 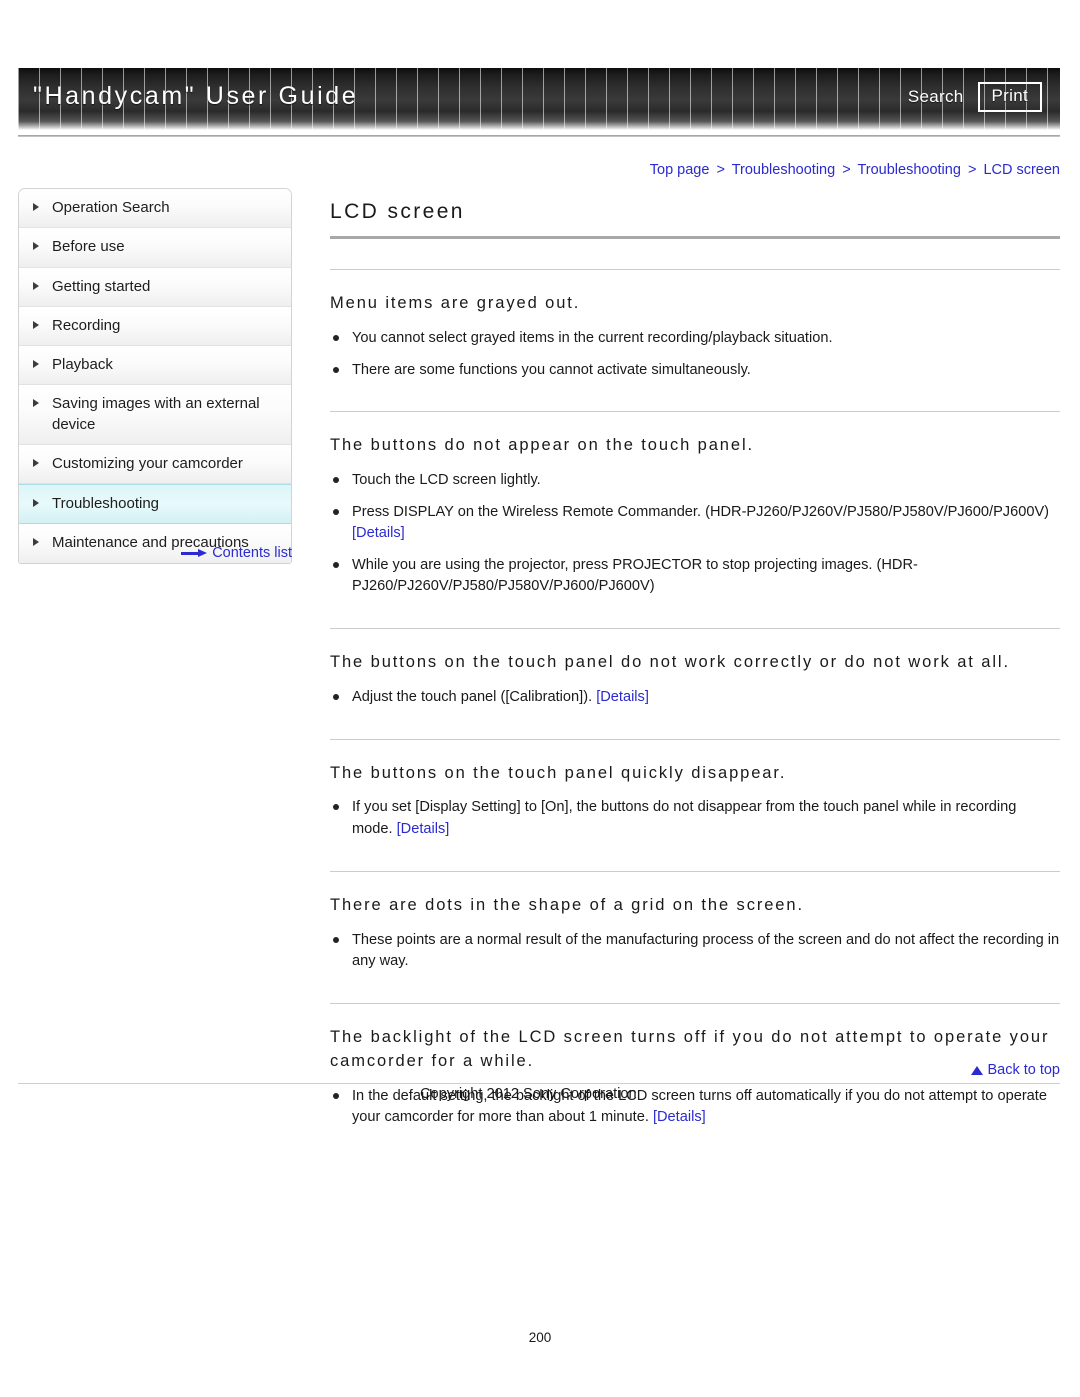 I want to click on header-banner-background: "Handycam" User Guide Search Print, so click(x=539, y=99).